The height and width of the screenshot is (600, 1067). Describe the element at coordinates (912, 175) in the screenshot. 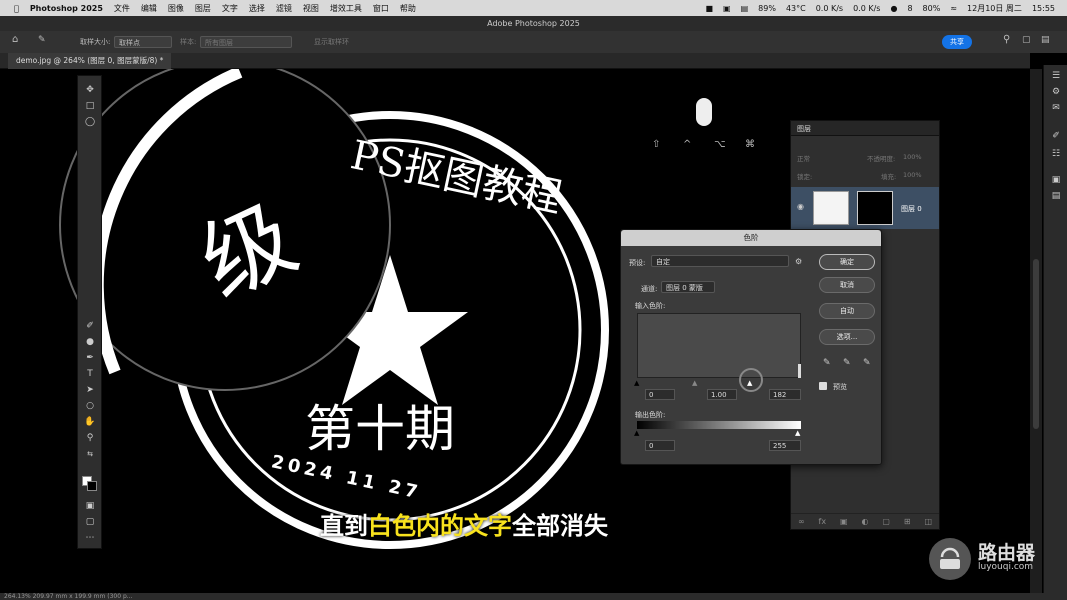

I see `fill-value: 100%` at that location.